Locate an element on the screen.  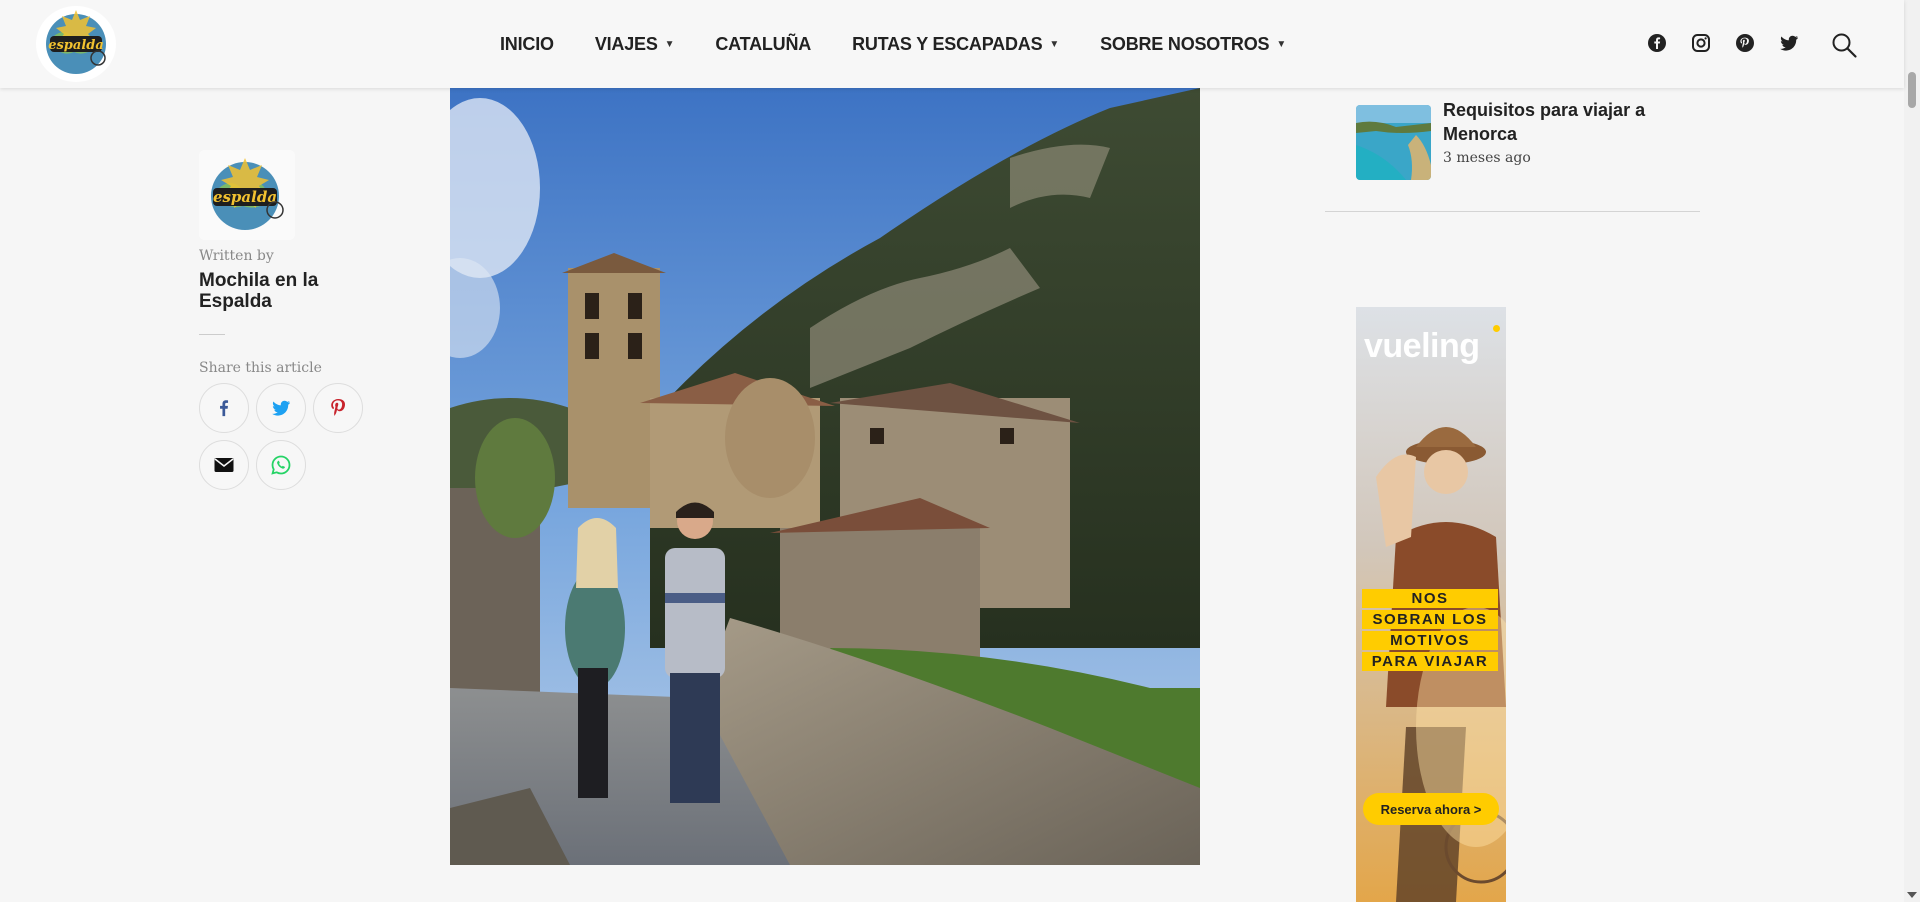
nav-item-cataluna: CATALUÑA is located at coordinates (763, 44).